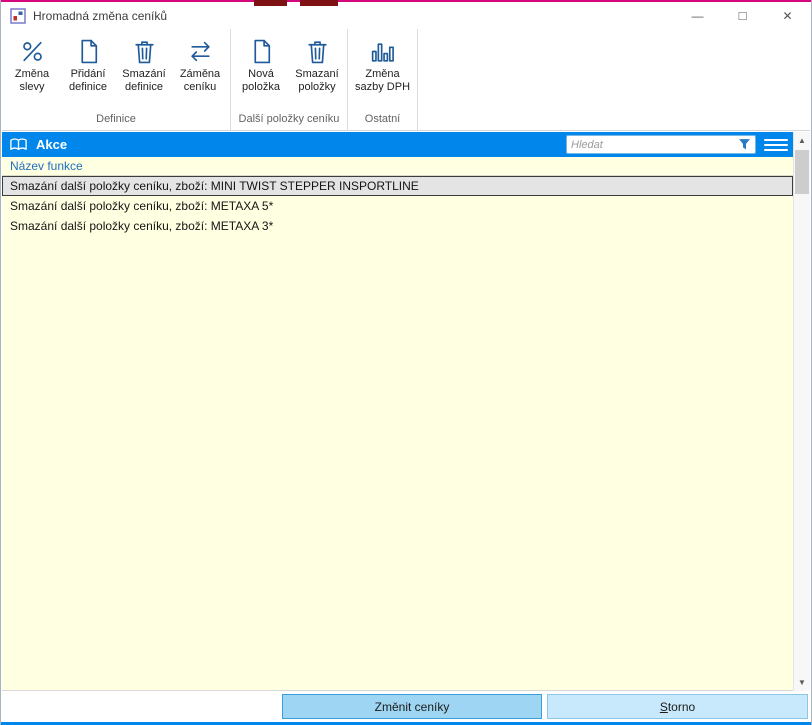 This screenshot has height=725, width=812. Describe the element at coordinates (32, 51) in the screenshot. I see `discount-icon` at that location.